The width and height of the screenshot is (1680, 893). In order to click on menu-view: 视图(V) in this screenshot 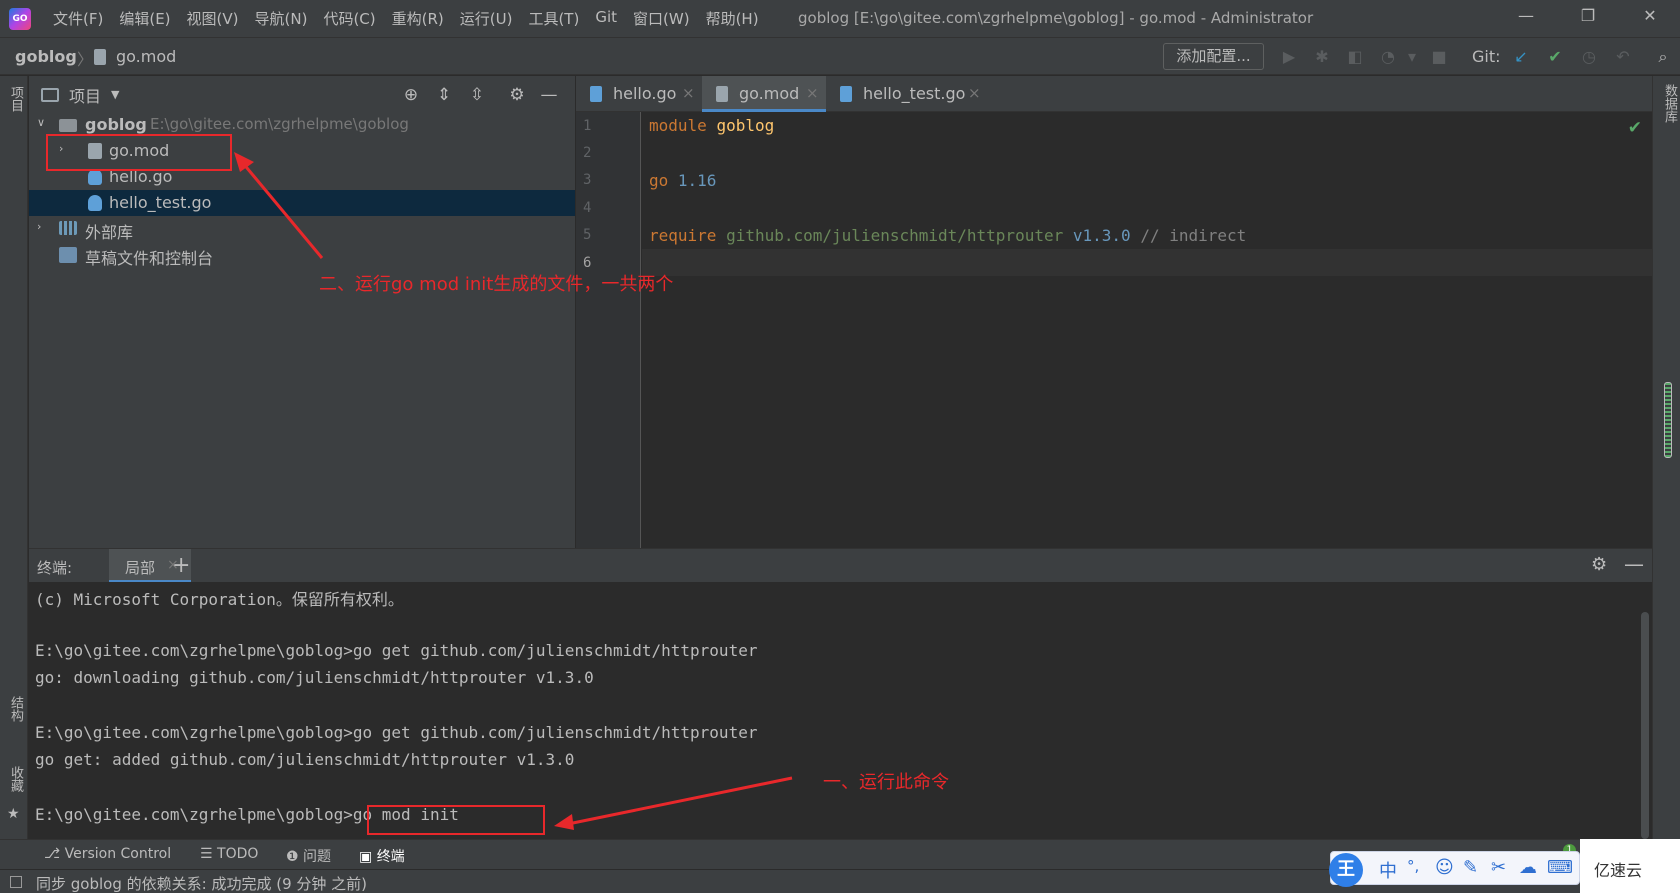, I will do `click(213, 18)`.